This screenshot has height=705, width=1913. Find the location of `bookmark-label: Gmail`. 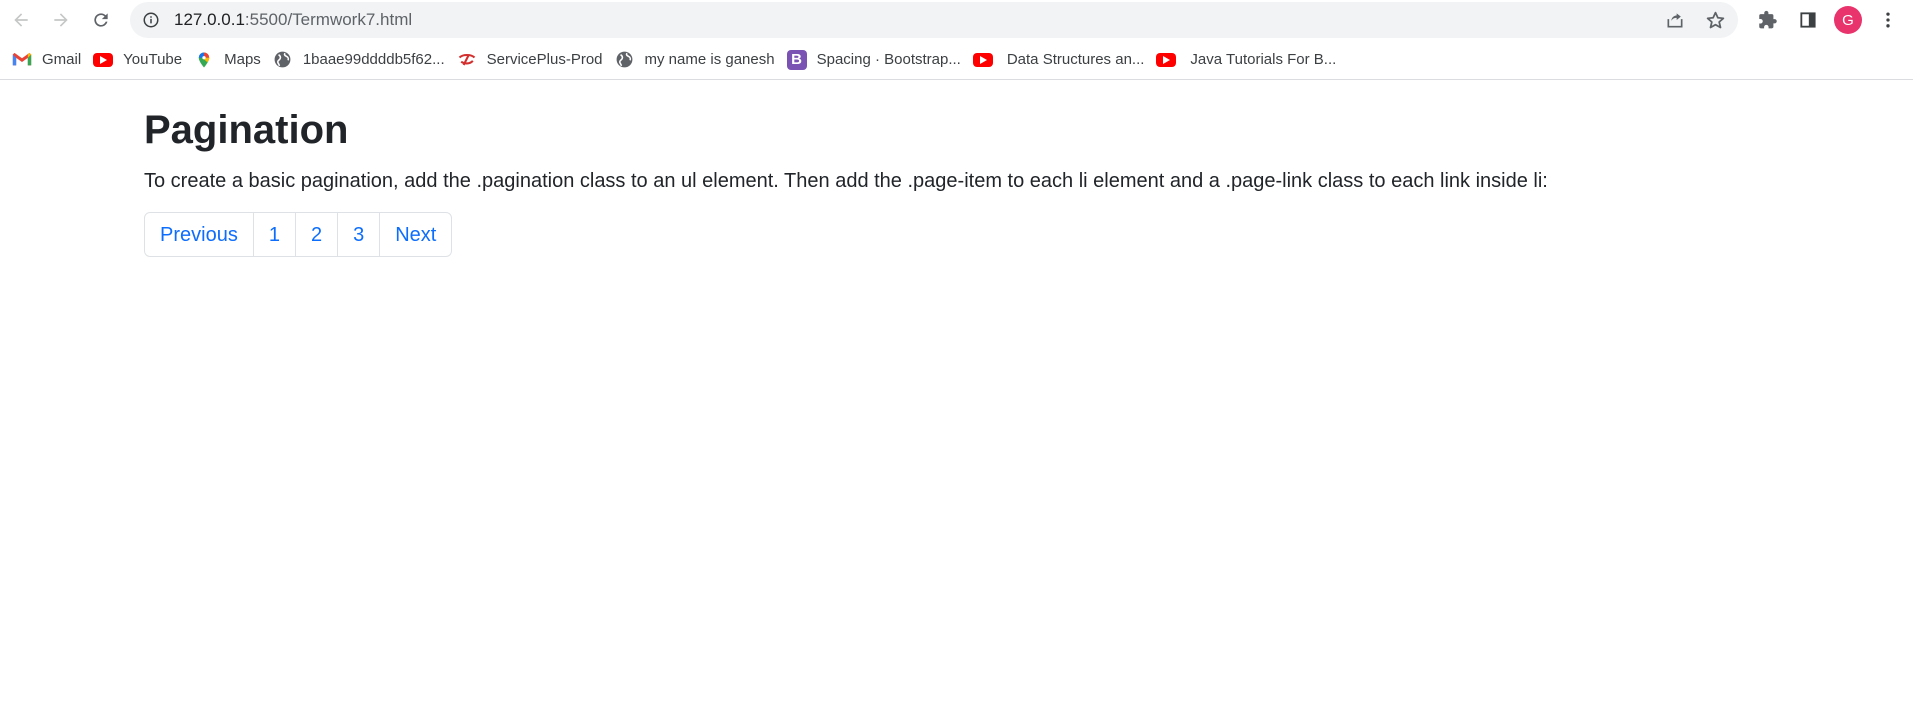

bookmark-label: Gmail is located at coordinates (62, 59).